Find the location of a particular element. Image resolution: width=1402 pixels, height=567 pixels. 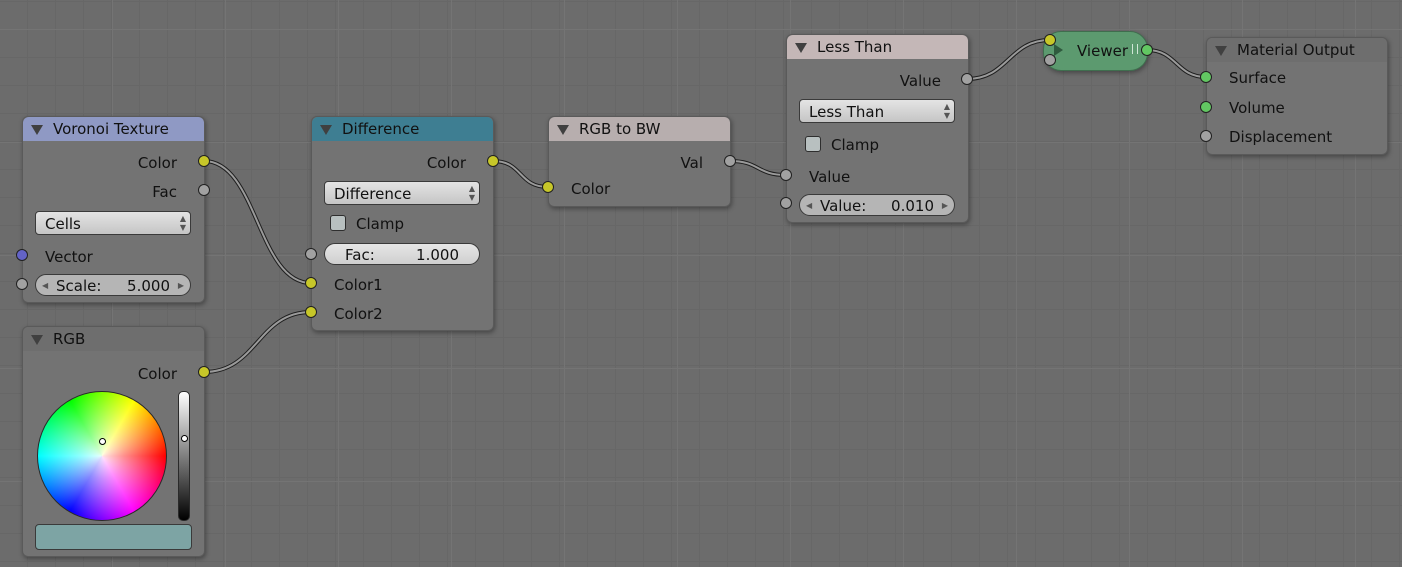

input-label-color2: Color2 is located at coordinates (358, 314).